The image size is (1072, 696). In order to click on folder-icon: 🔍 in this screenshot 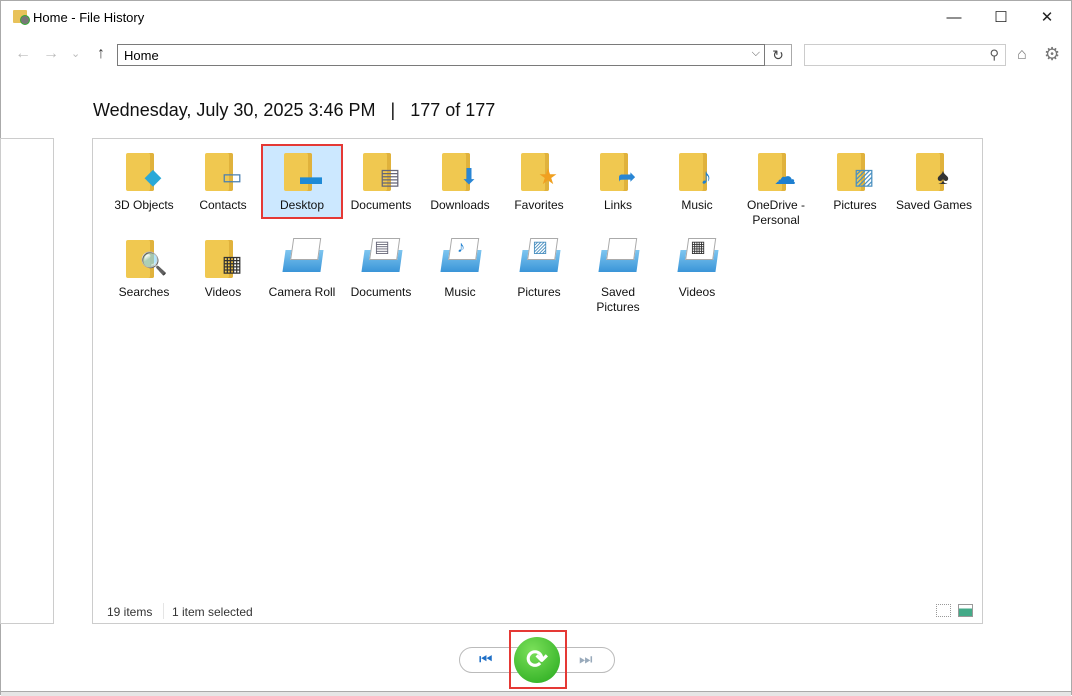, I will do `click(144, 258)`.